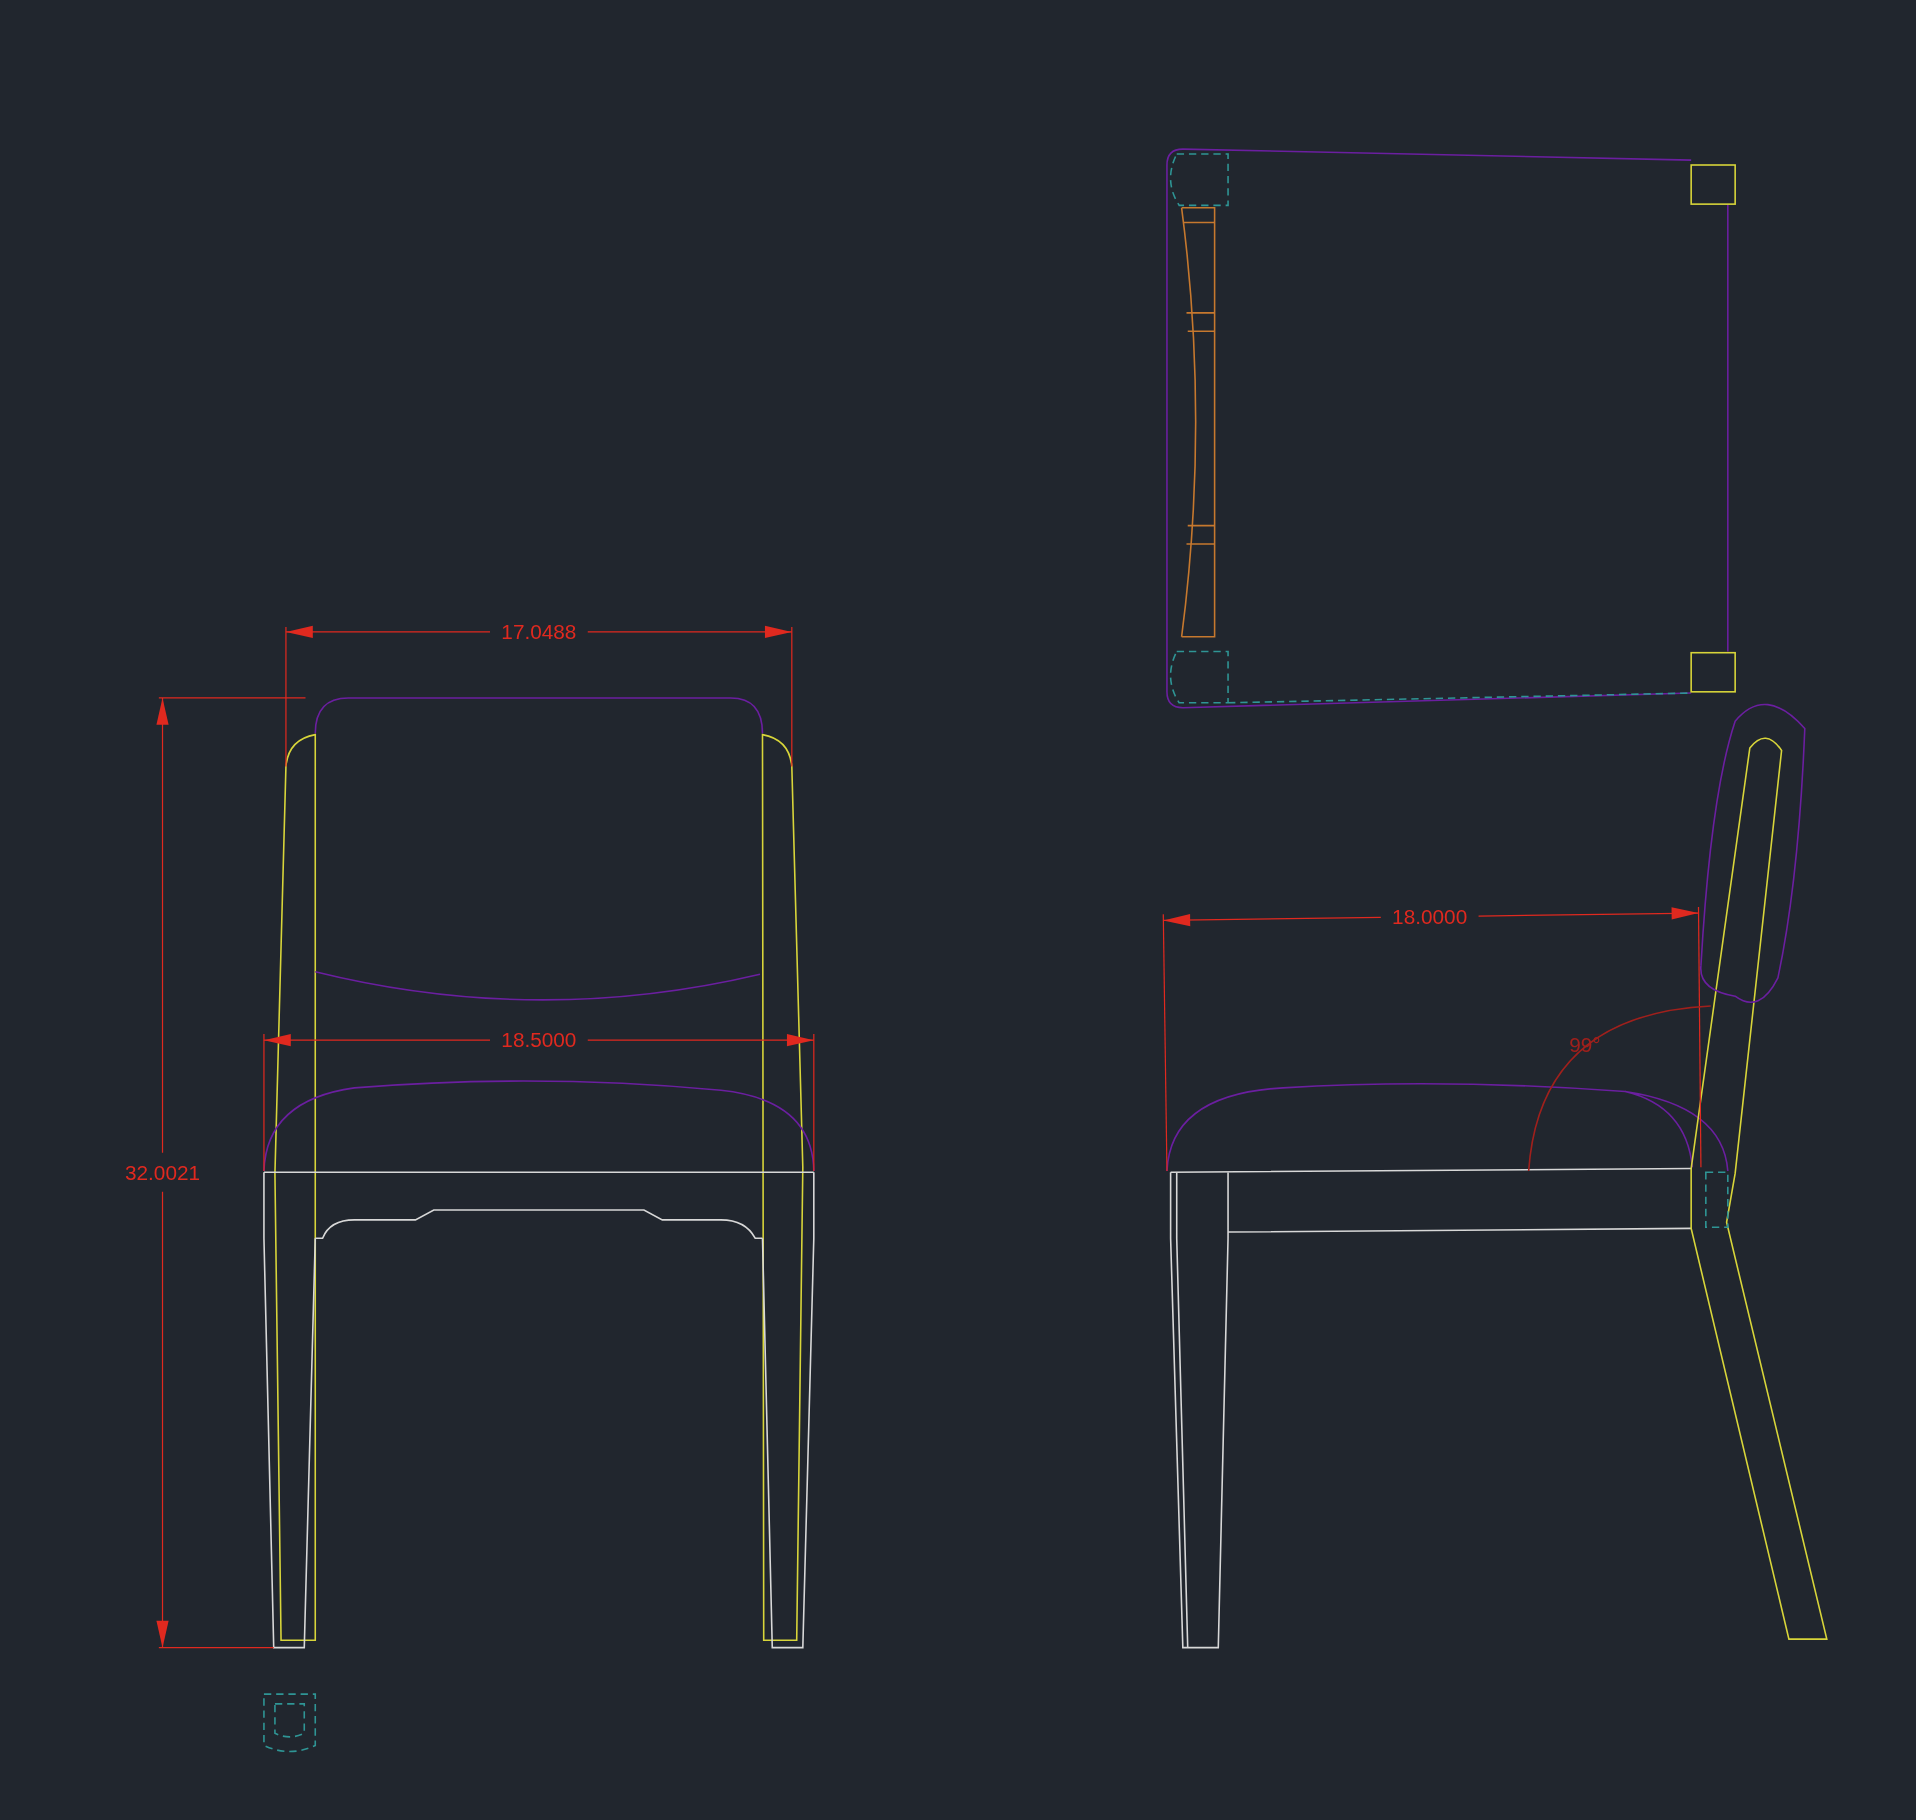  What do you see at coordinates (1430, 917) in the screenshot?
I see `dimension-label: 18.0000` at bounding box center [1430, 917].